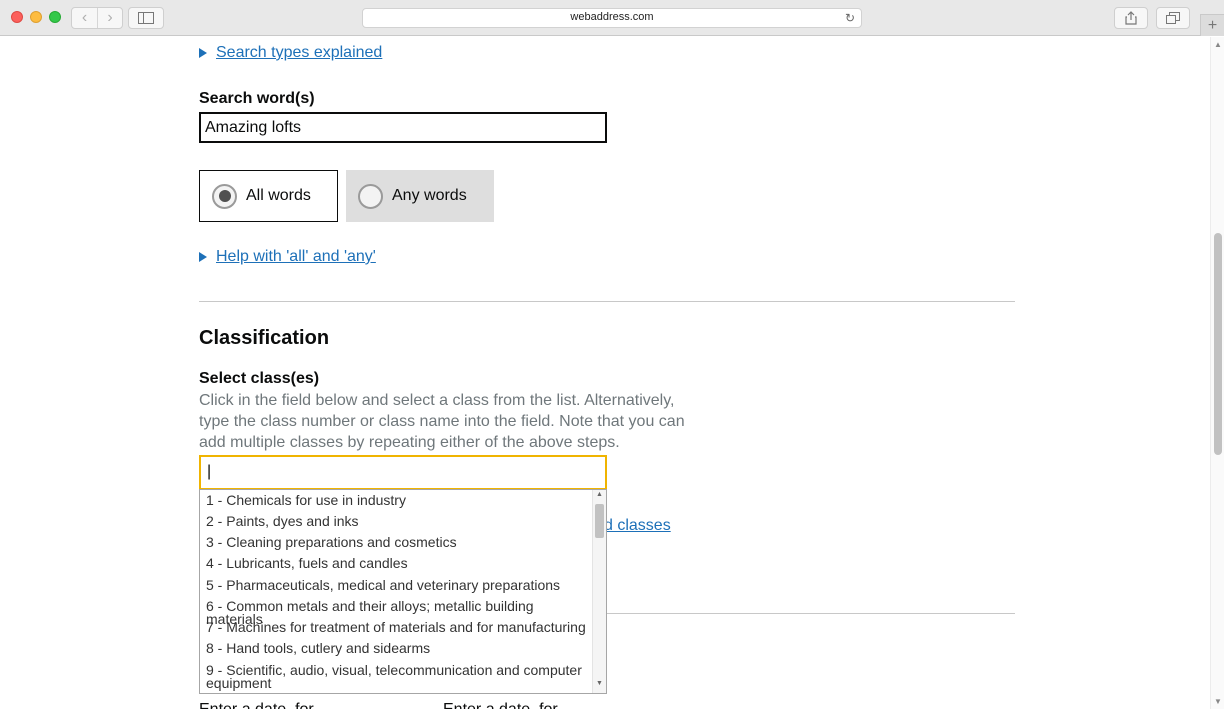 This screenshot has width=1224, height=709. I want to click on page-scrollbar: ▲ ▼, so click(1217, 373).